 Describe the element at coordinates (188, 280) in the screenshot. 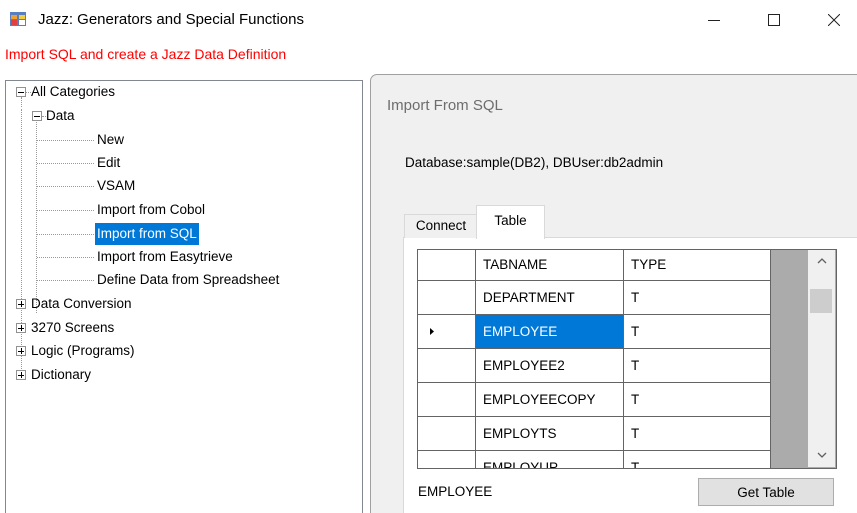

I see `tree-item-define-spreadsheet: Define Data from Spreadsheet` at that location.